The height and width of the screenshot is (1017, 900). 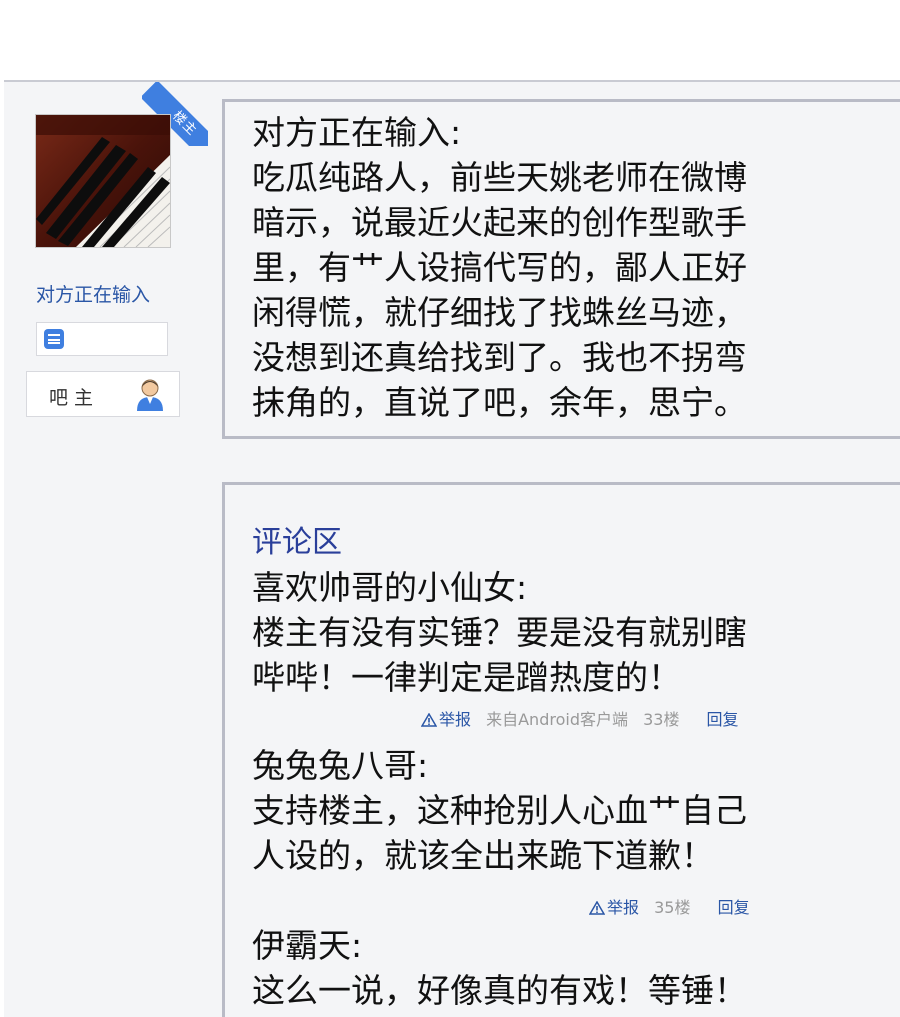 What do you see at coordinates (297, 542) in the screenshot?
I see `comments-title: 评论区` at bounding box center [297, 542].